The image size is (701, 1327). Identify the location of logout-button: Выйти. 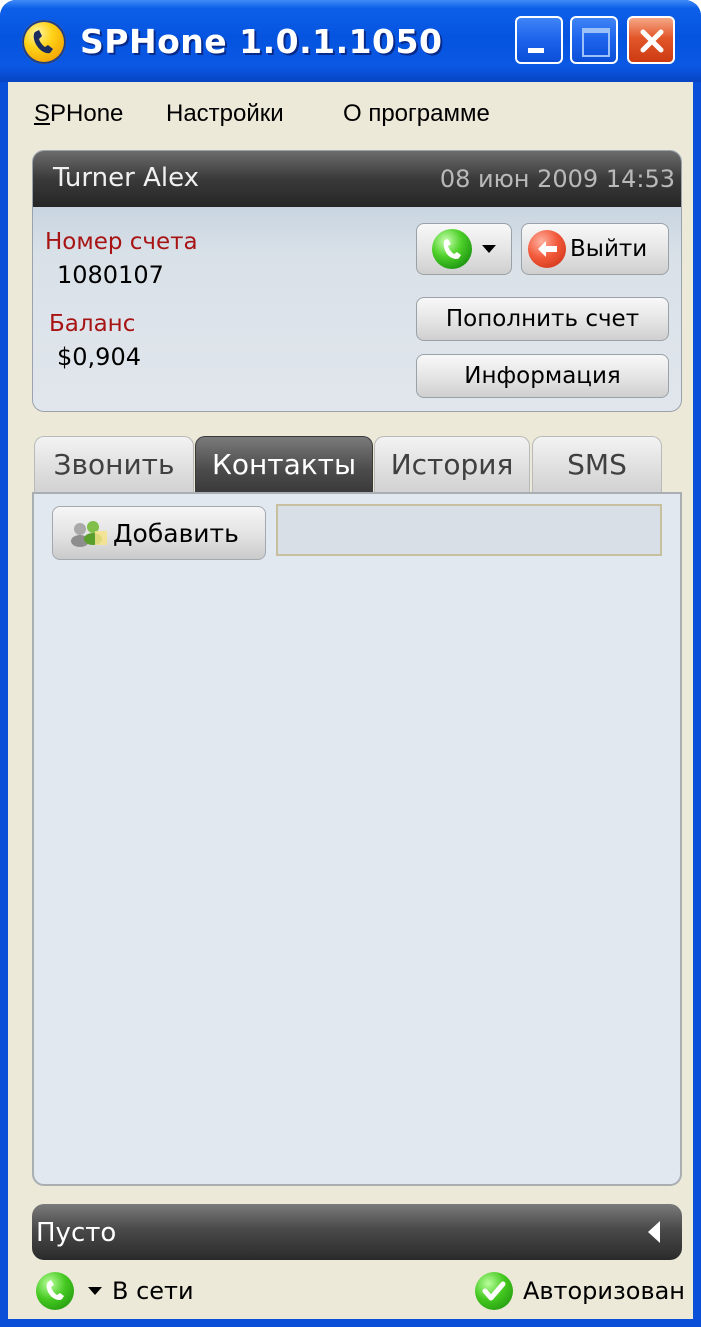
(595, 249).